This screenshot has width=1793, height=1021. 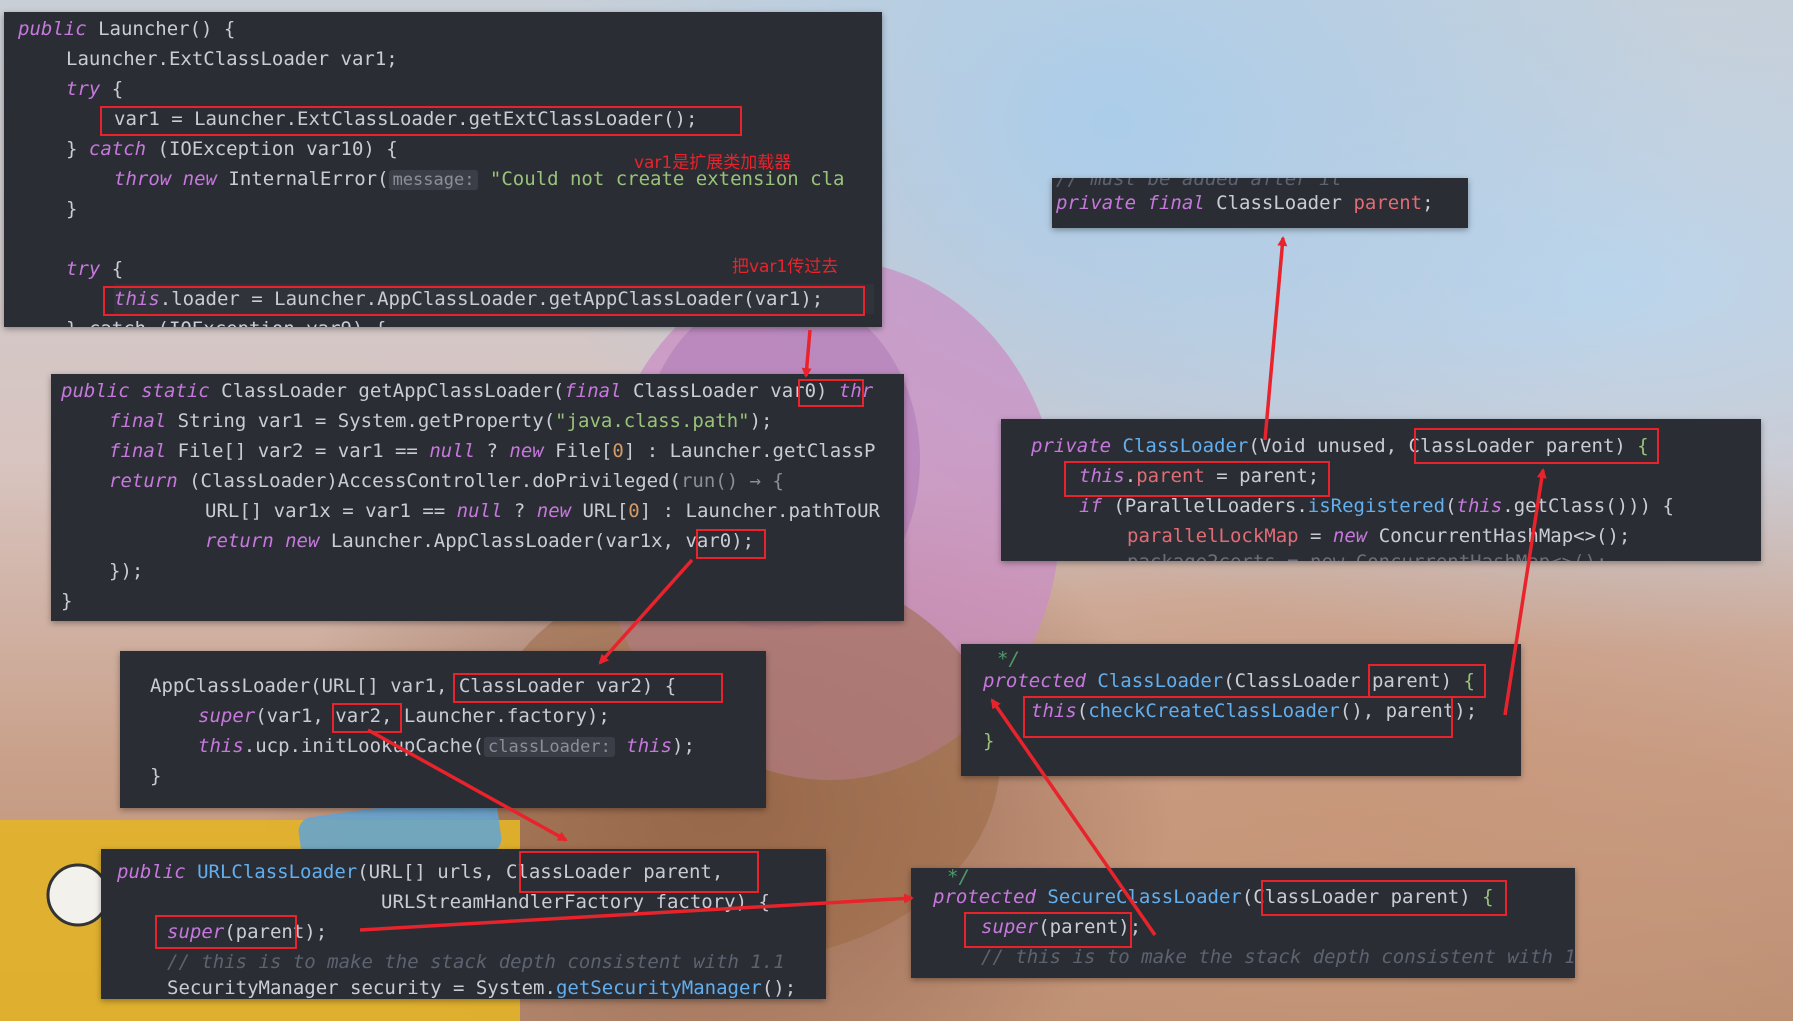 I want to click on arrow-private-to-field, so click(x=1275, y=338).